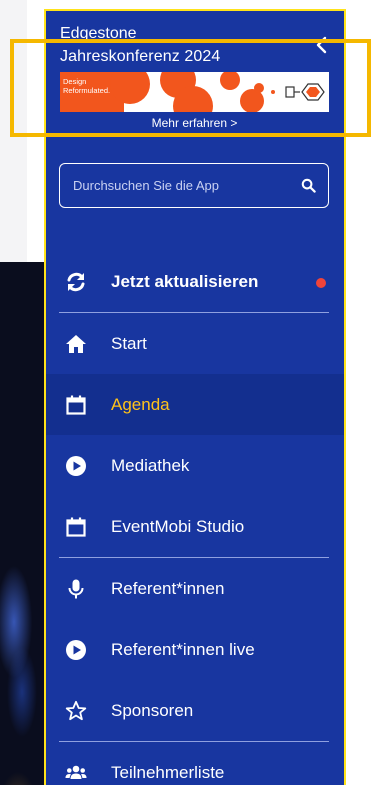  What do you see at coordinates (129, 343) in the screenshot?
I see `menu-item-label: Start` at bounding box center [129, 343].